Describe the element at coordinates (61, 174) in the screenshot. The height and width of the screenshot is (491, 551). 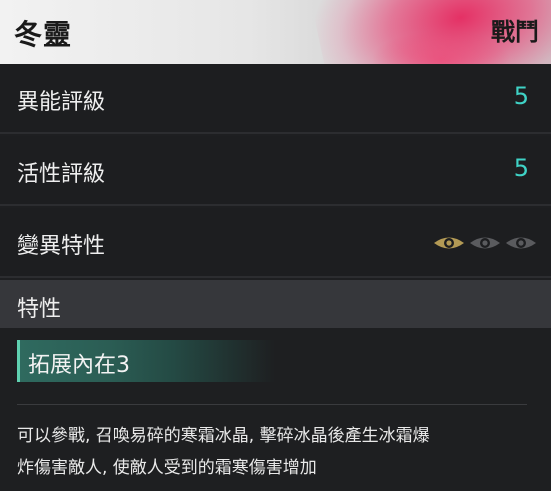
I see `stat-label: 活性評級` at that location.